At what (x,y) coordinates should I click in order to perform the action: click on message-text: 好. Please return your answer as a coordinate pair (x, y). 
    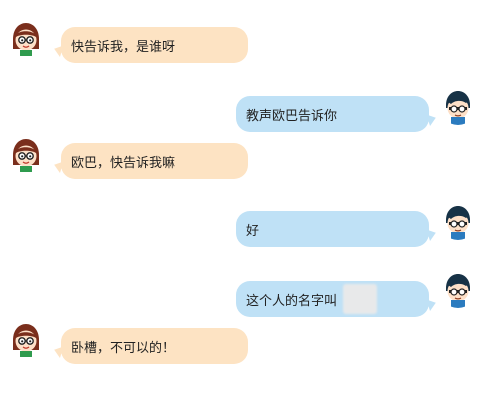
    Looking at the image, I should click on (253, 231).